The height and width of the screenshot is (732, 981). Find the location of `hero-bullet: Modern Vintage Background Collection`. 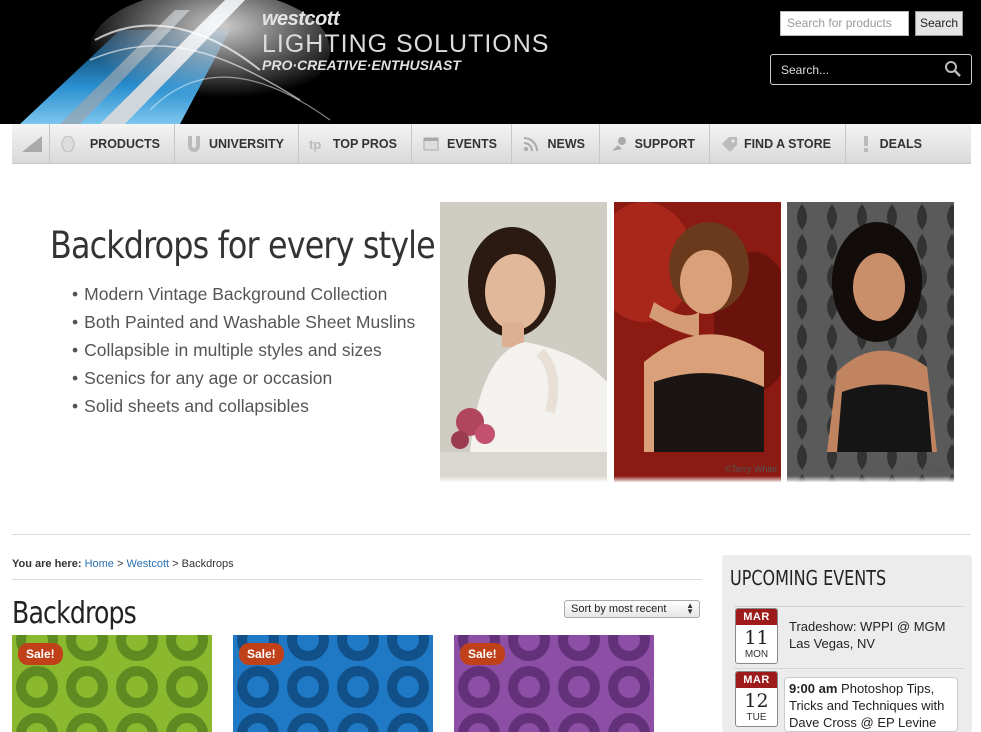

hero-bullet: Modern Vintage Background Collection is located at coordinates (243, 294).